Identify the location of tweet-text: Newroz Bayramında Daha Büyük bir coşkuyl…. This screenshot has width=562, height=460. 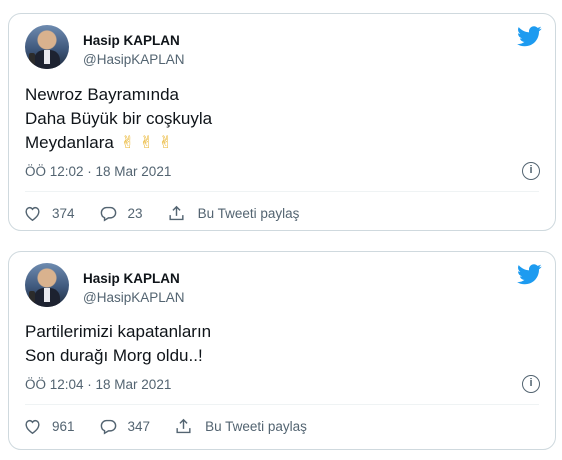
(118, 119).